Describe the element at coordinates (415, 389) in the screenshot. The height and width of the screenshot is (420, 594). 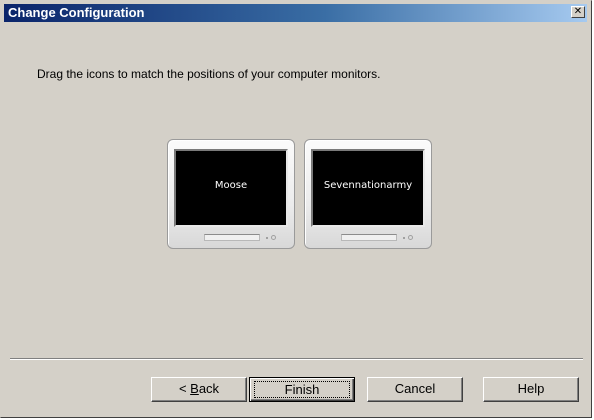
I see `cancel-button: Cancel` at that location.